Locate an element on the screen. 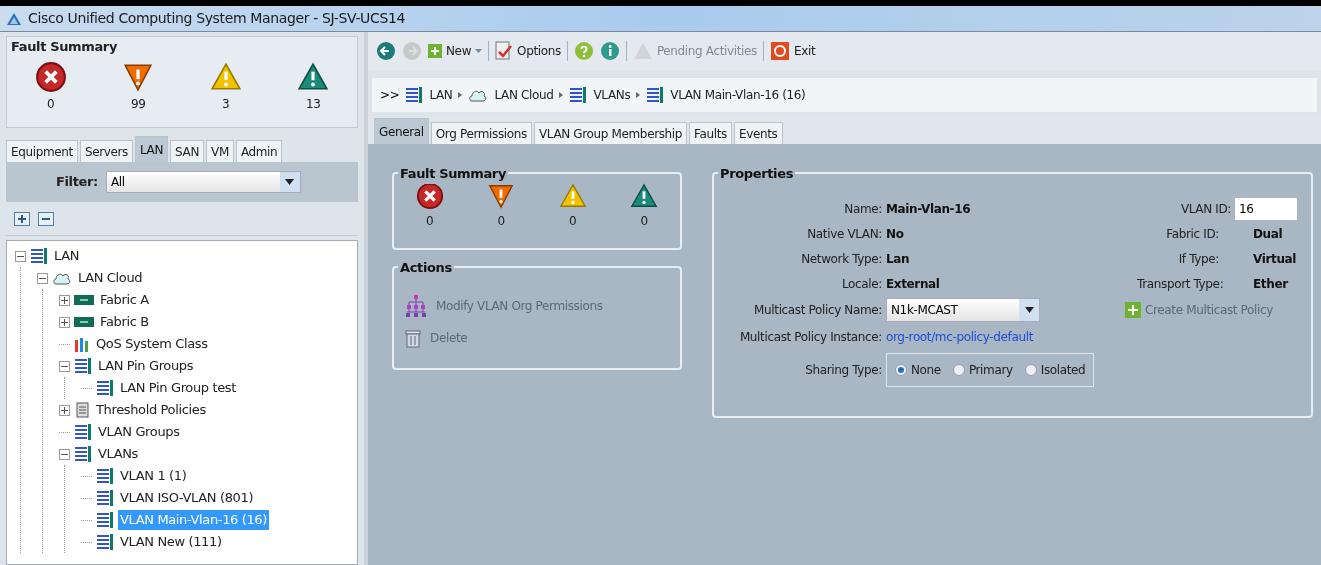  property-label: Multicast Policy Instance: is located at coordinates (810, 337).